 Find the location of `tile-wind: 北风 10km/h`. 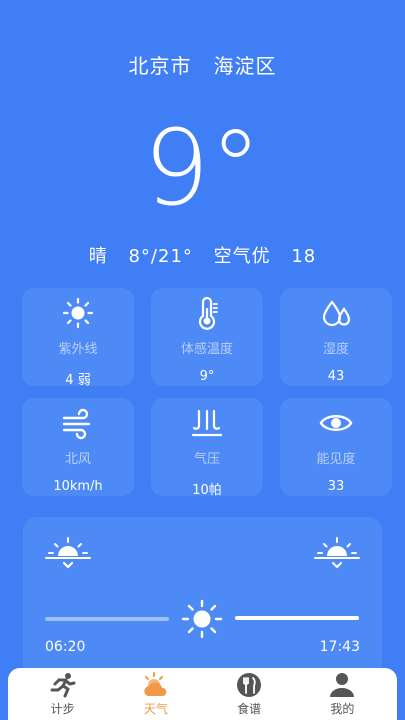

tile-wind: 北风 10km/h is located at coordinates (78, 447).